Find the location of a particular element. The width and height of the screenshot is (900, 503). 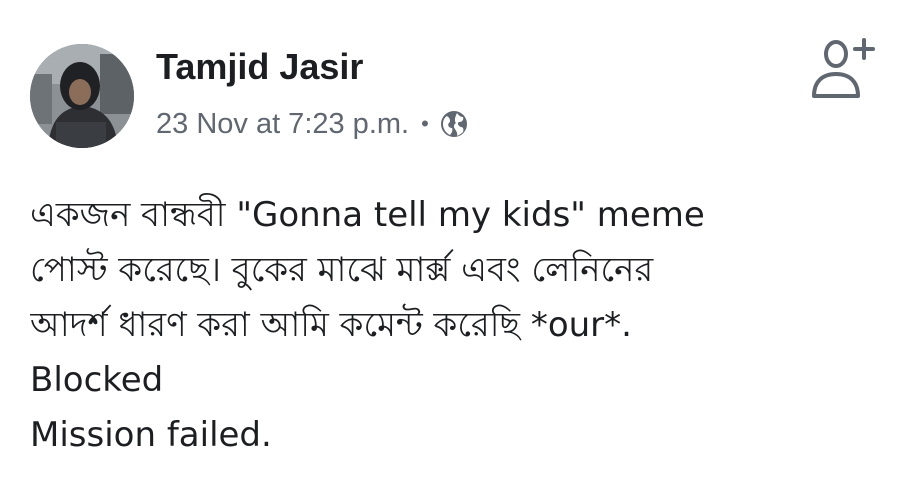

post-body-line: আদর্শ ধারণ করা আমি কমেন্ট করেছি *our*. is located at coordinates (331, 325).